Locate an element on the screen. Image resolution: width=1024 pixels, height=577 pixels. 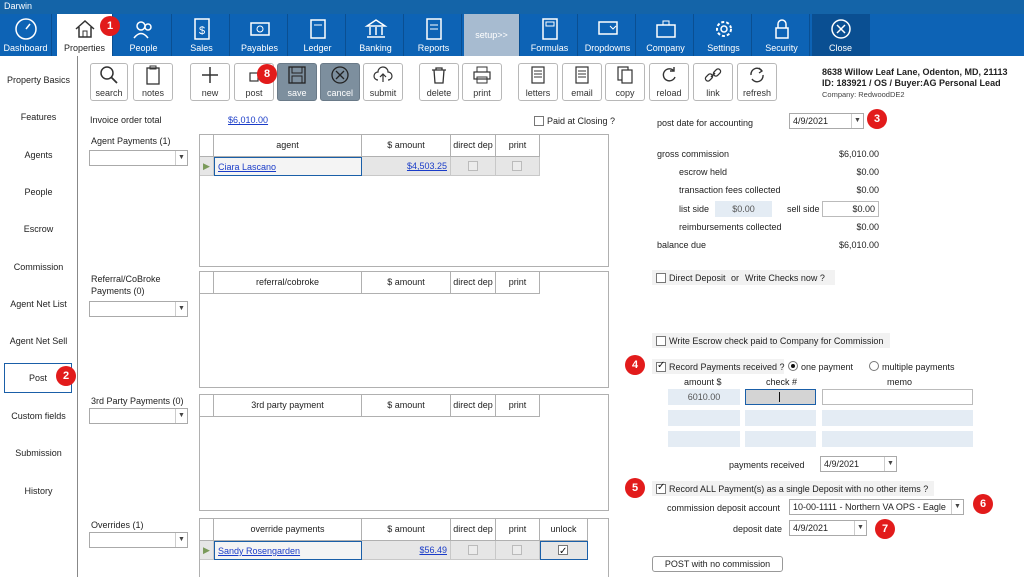
list-side-label: list side is located at coordinates (694, 209).